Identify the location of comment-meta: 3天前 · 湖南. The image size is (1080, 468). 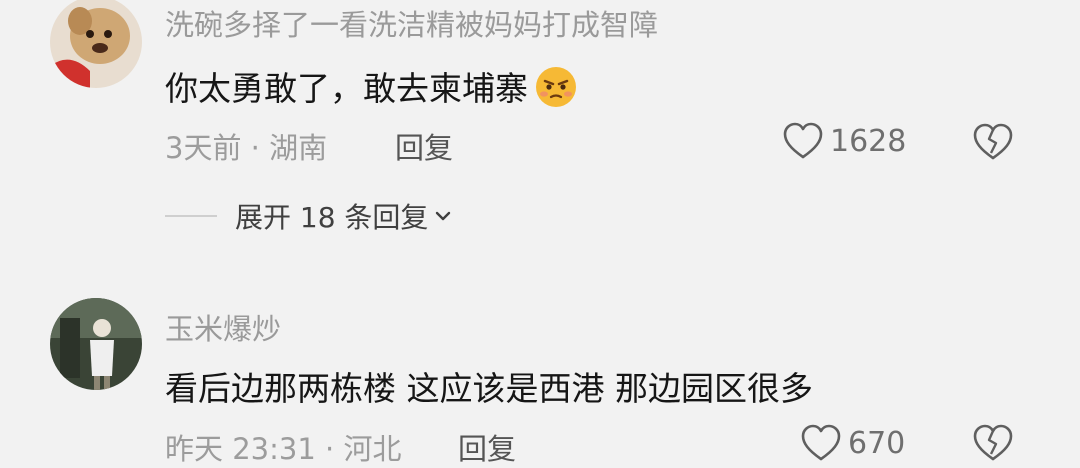
(246, 146).